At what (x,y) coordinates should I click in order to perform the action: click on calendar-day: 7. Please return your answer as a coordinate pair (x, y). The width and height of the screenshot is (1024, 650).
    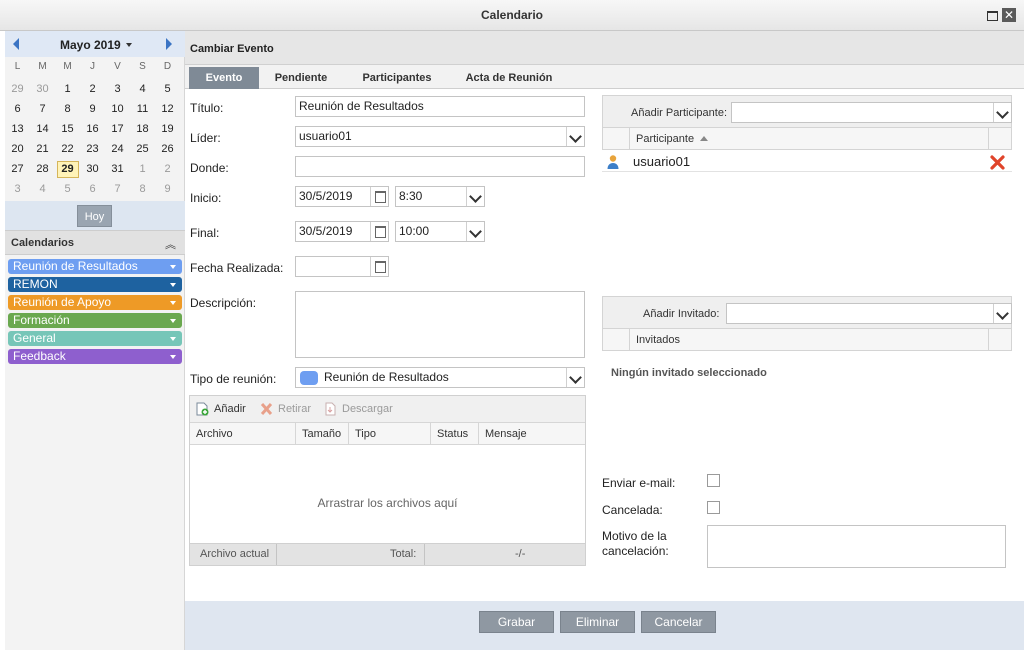
    Looking at the image, I should click on (42, 109).